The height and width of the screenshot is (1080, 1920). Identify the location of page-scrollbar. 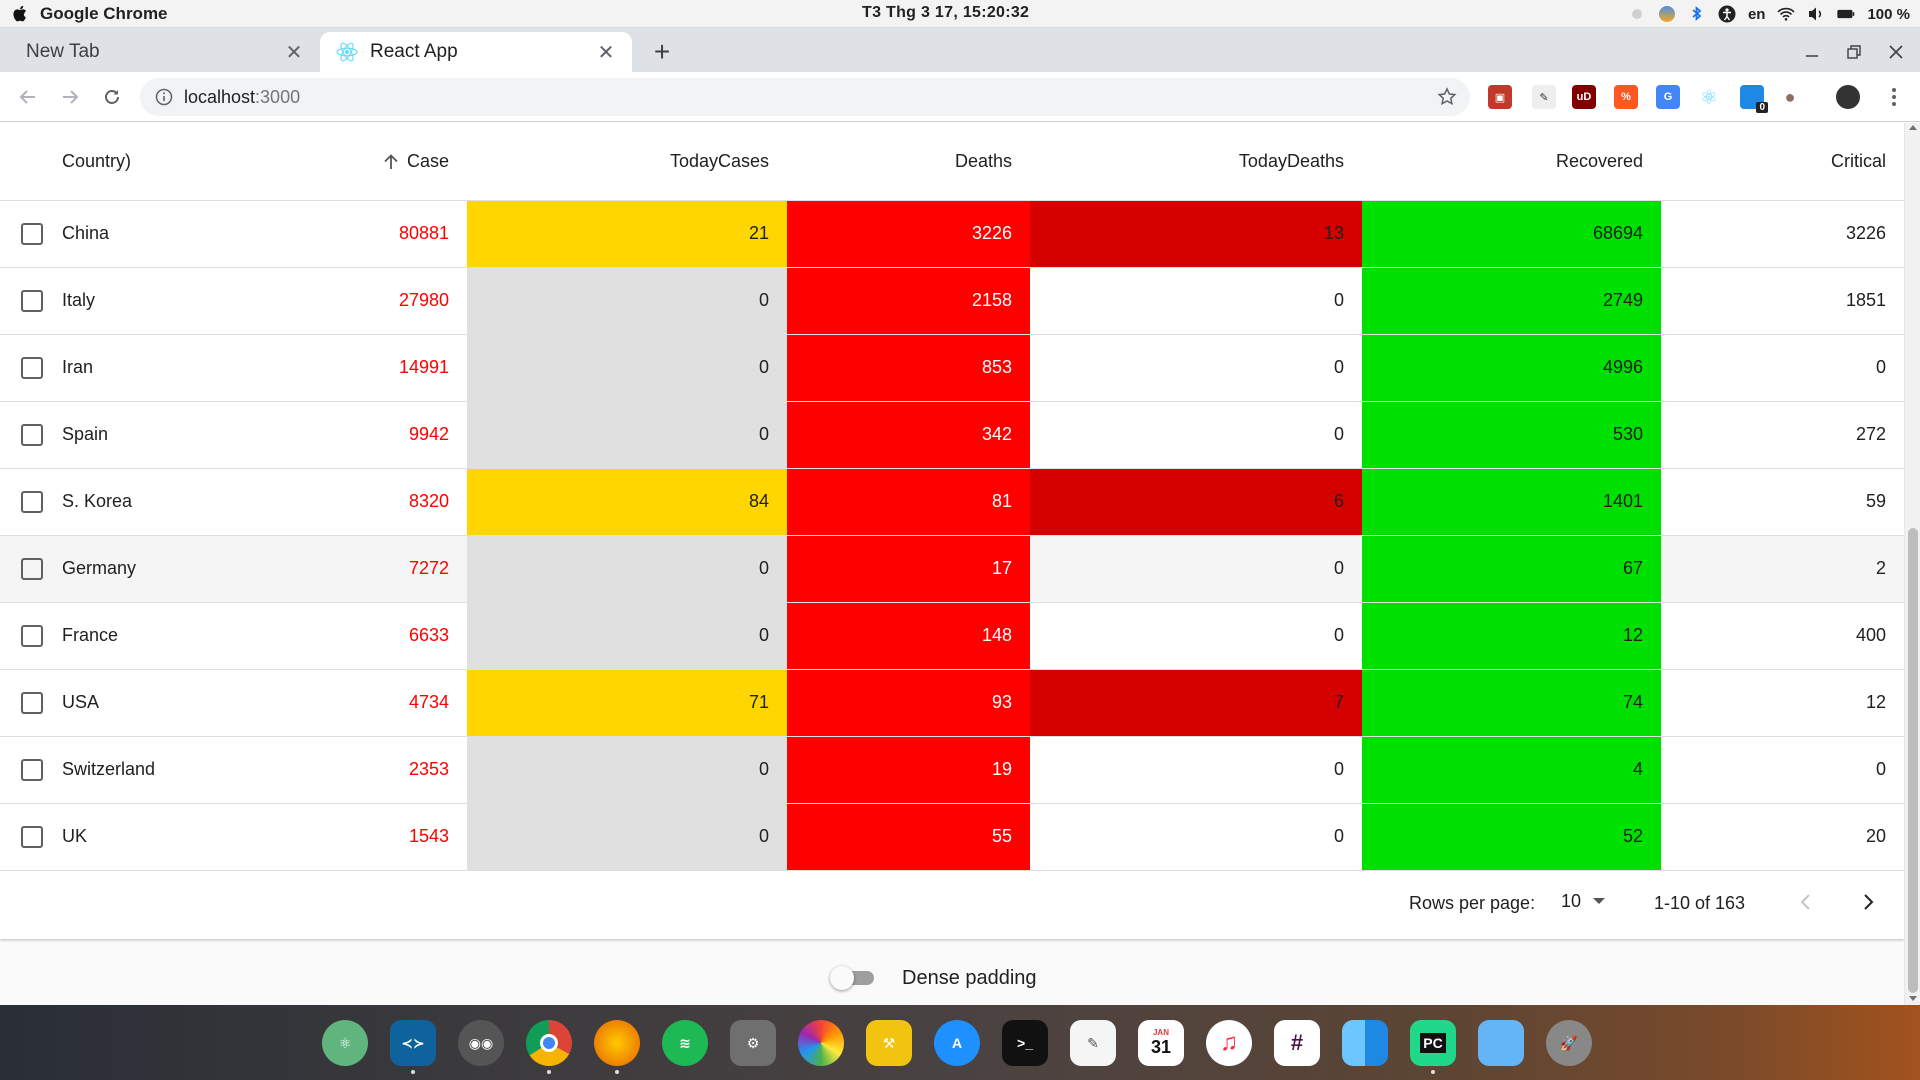
(1912, 564).